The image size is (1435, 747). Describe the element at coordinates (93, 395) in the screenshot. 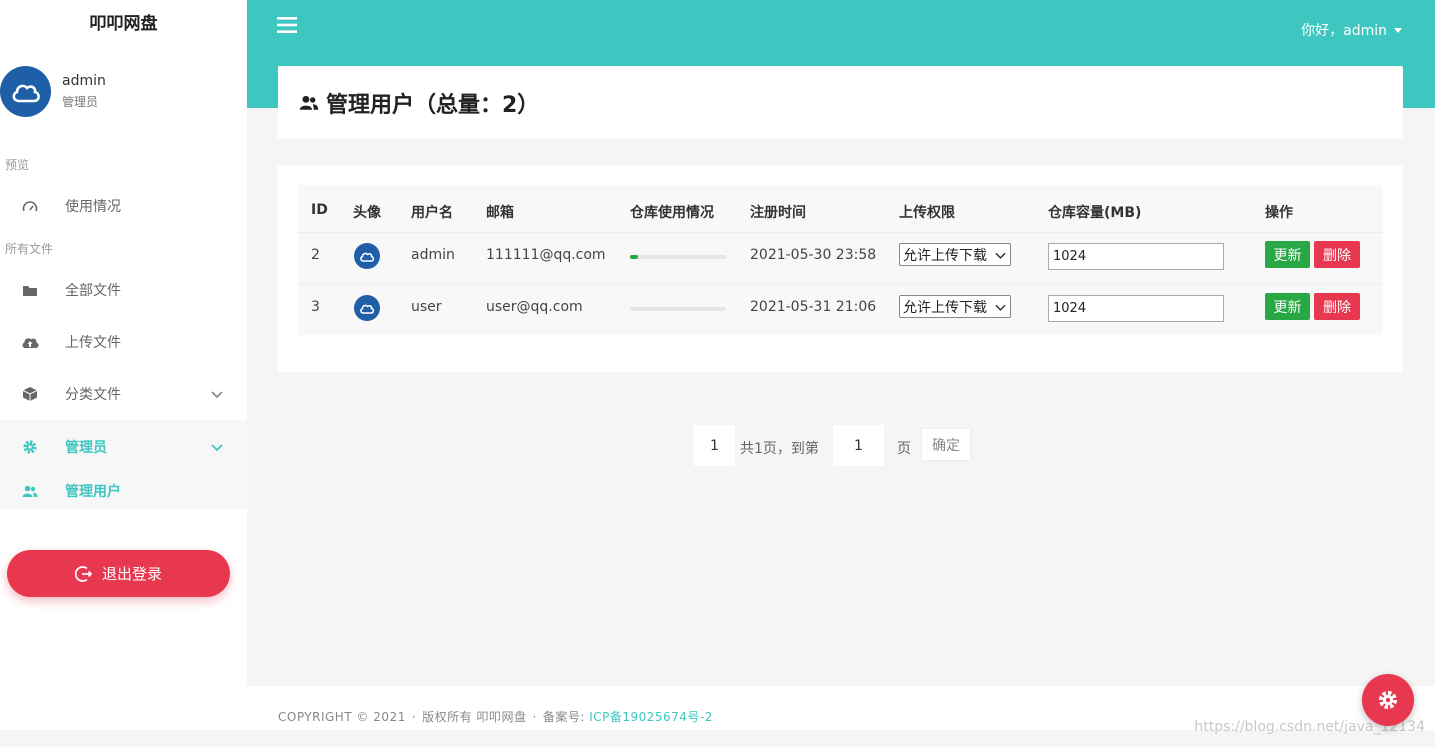

I see `sidebar-item-label: 分类文件` at that location.